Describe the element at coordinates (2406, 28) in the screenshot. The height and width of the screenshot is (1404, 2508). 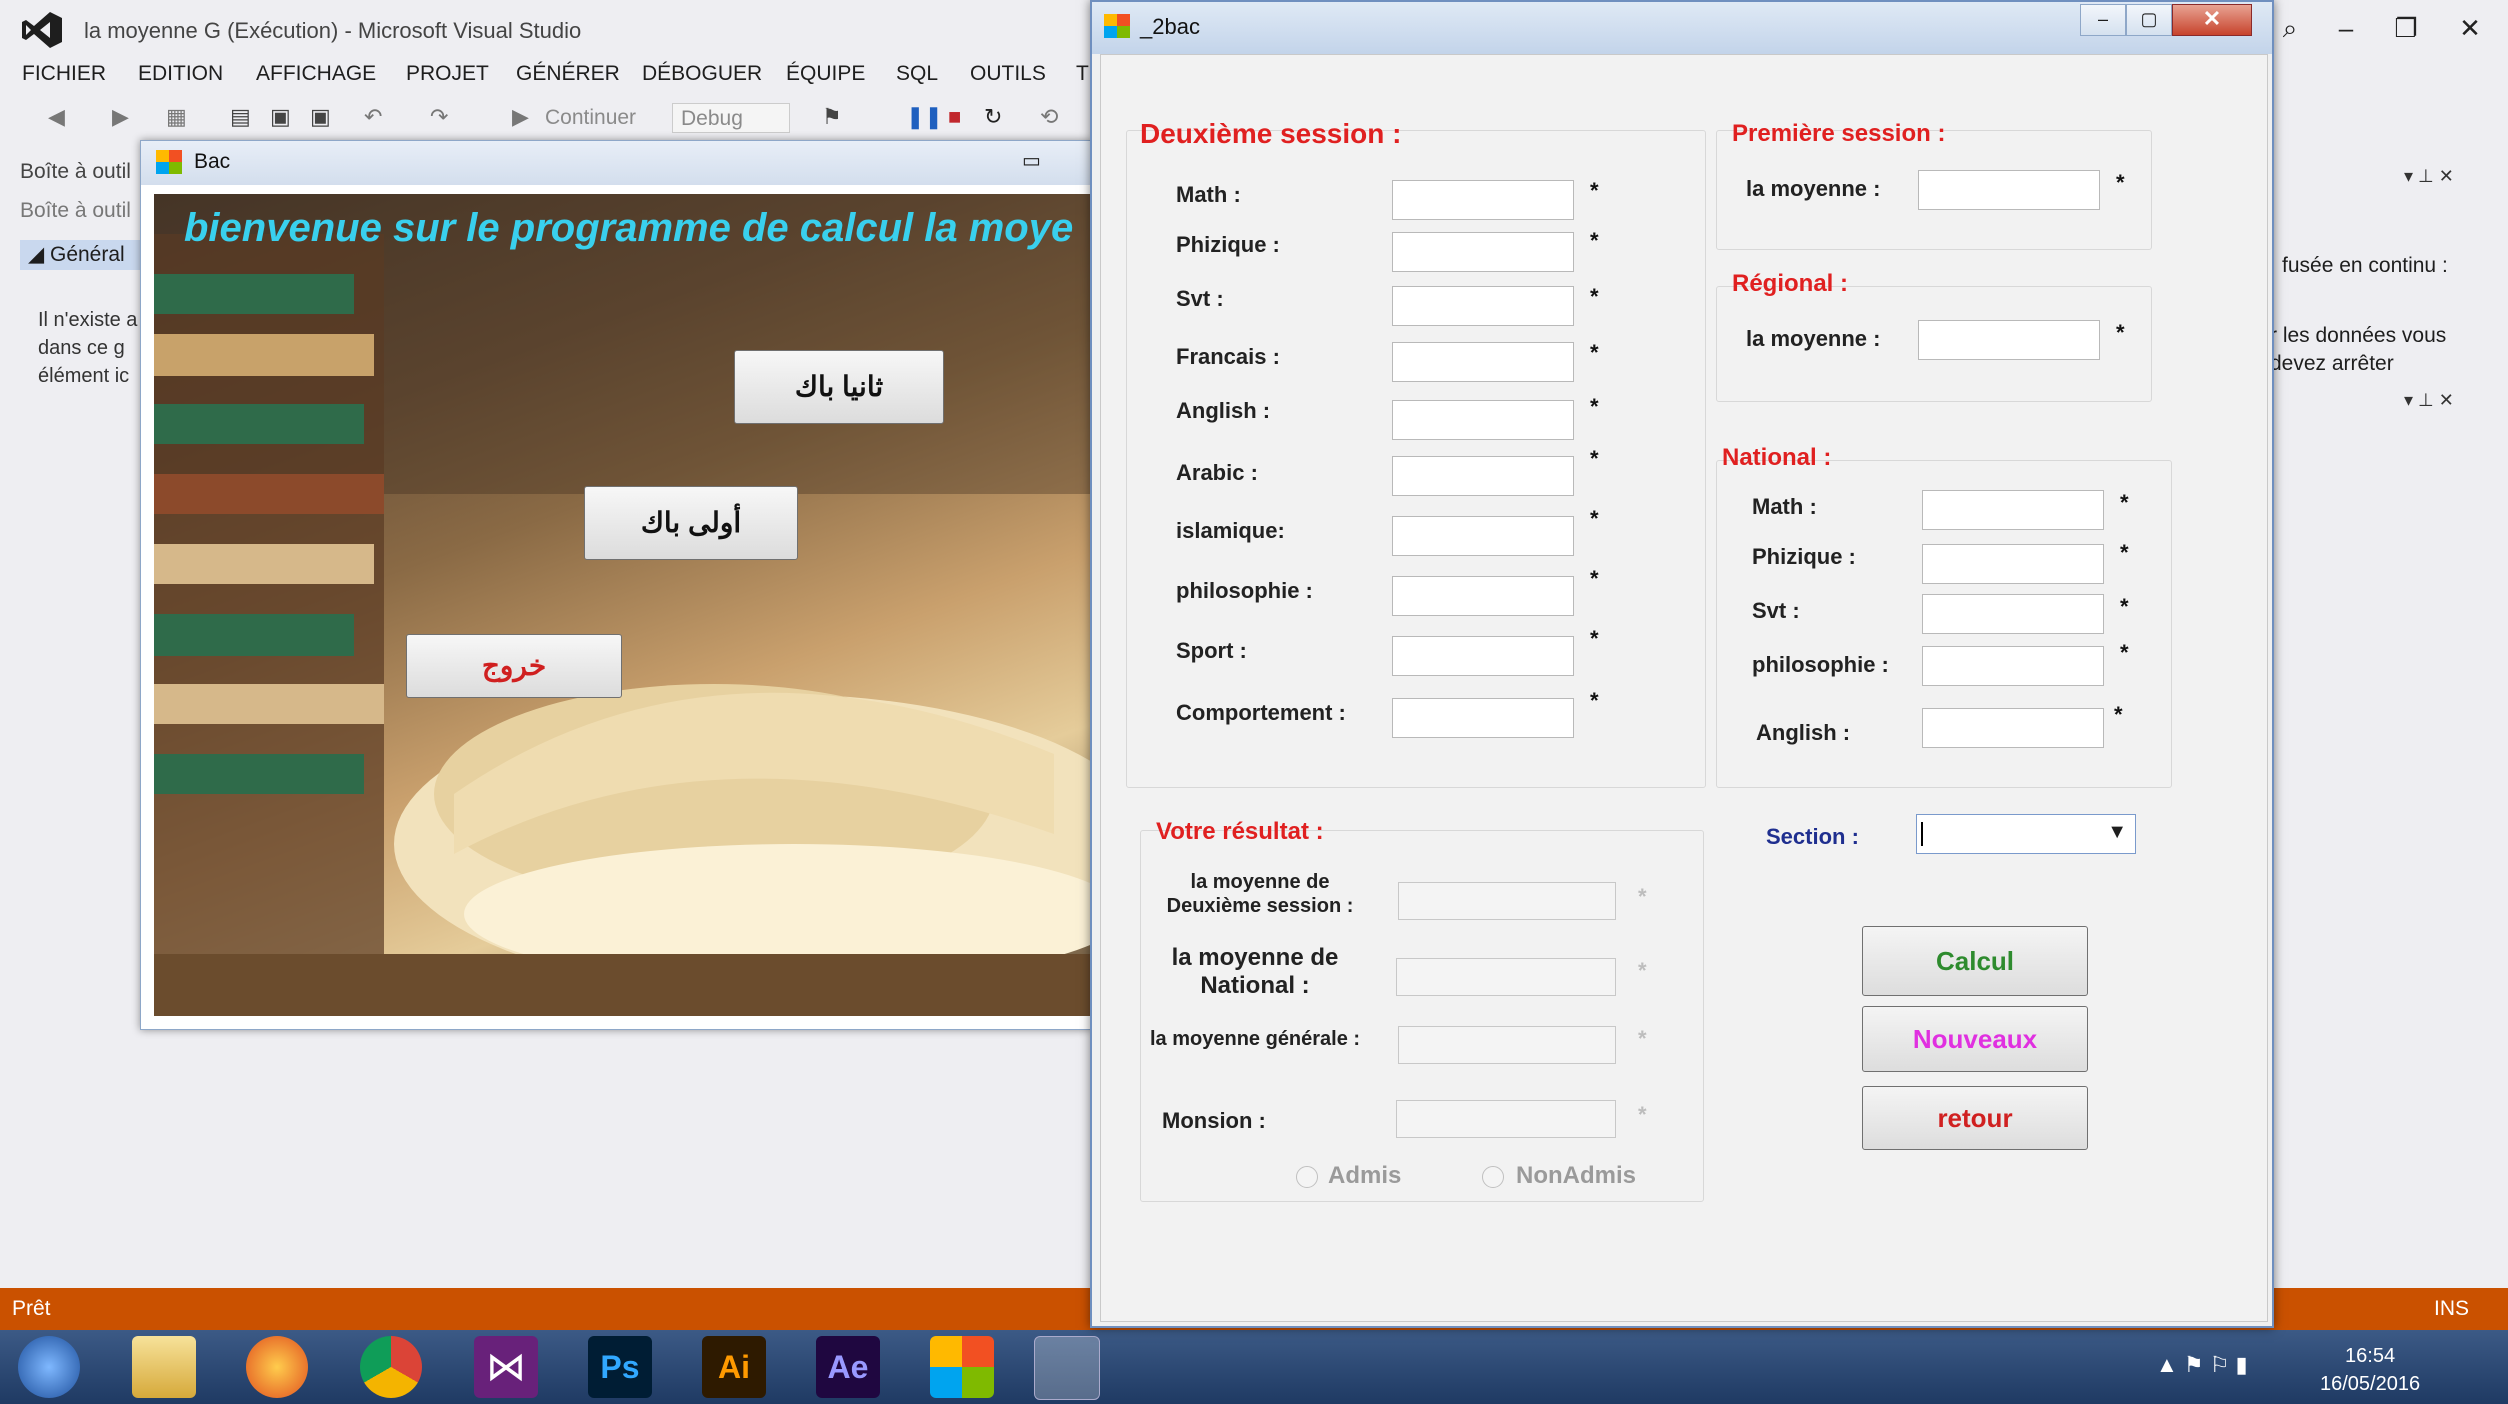
I see `vs-restore-button: ❐` at that location.